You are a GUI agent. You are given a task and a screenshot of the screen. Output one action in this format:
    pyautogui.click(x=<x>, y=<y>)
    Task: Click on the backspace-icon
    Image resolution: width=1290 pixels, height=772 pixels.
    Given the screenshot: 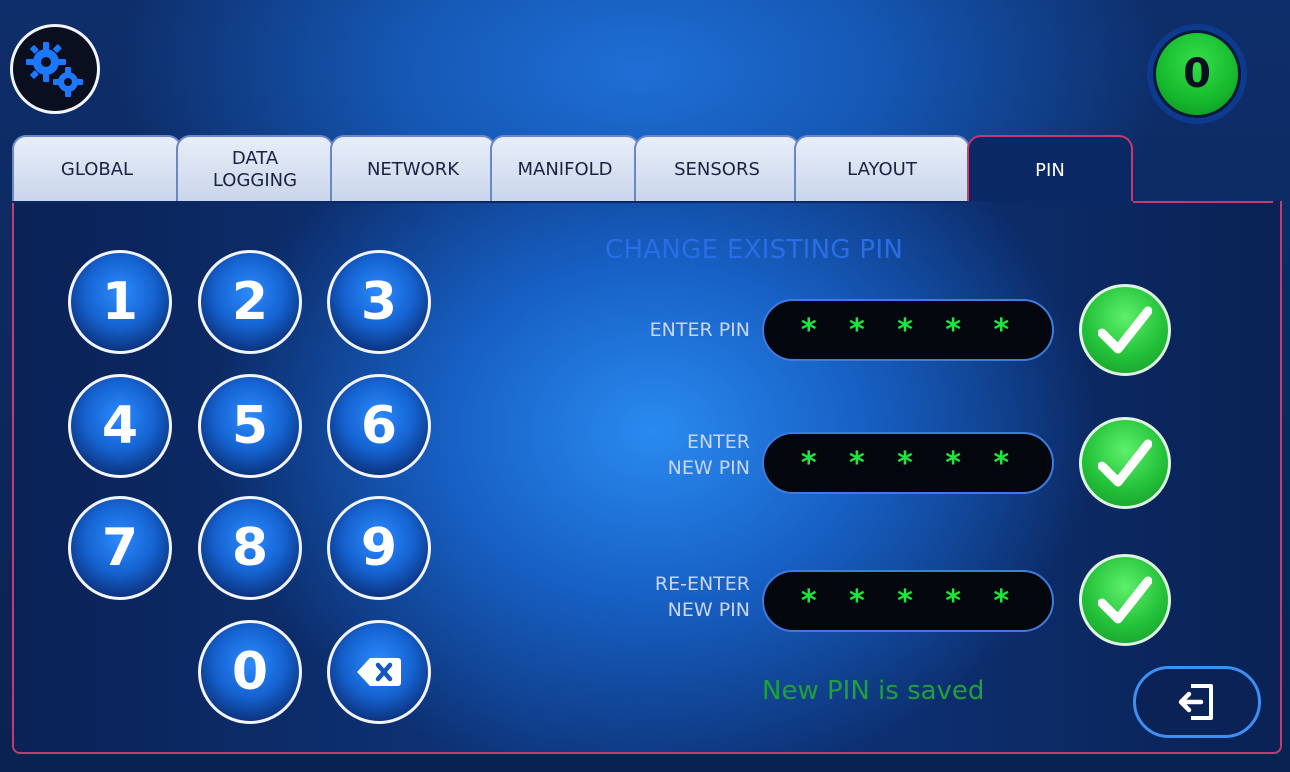 What is the action you would take?
    pyautogui.click(x=379, y=672)
    